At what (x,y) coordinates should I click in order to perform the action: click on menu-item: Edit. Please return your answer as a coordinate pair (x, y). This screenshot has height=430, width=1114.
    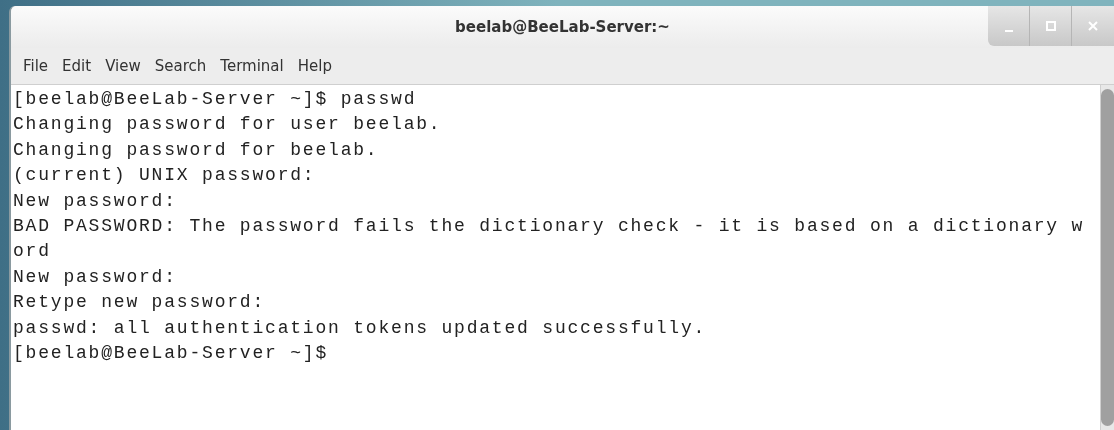
    Looking at the image, I should click on (77, 66).